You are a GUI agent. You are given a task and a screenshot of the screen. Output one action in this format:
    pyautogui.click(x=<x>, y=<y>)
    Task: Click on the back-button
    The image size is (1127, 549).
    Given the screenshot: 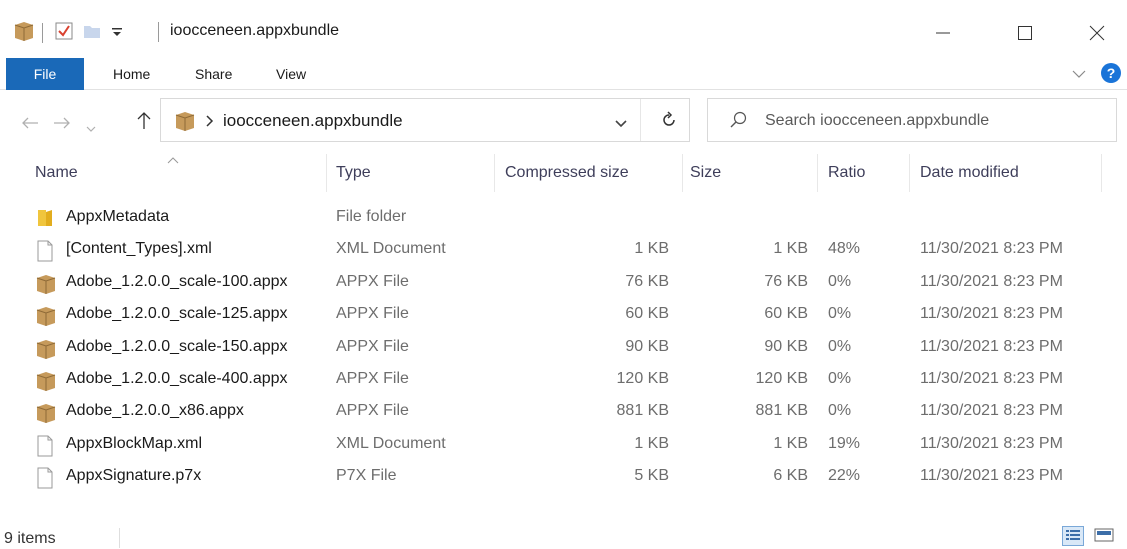 What is the action you would take?
    pyautogui.click(x=30, y=125)
    